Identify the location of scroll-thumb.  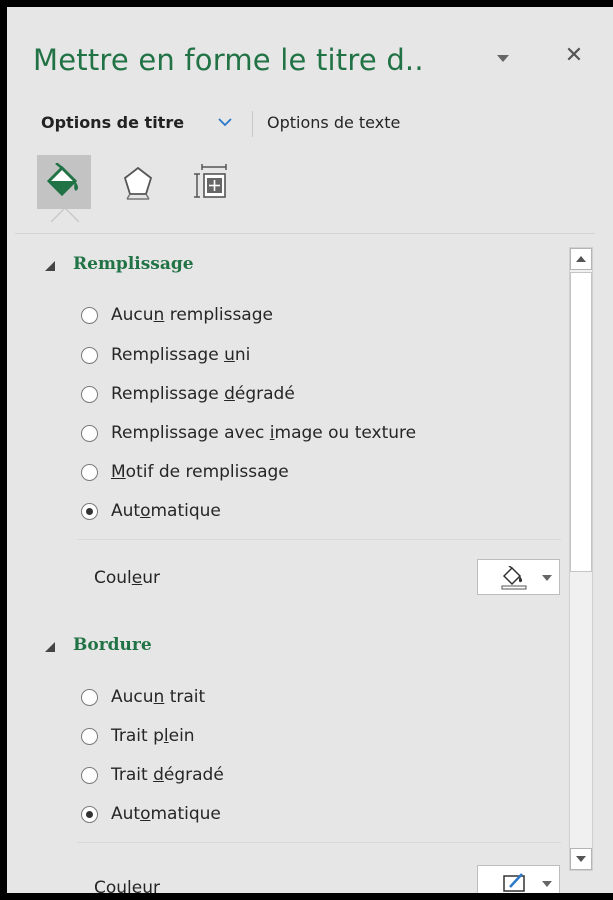
(581, 422).